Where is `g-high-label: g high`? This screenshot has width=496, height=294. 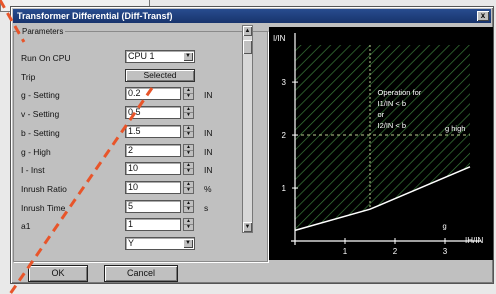
g-high-label: g high is located at coordinates (455, 128).